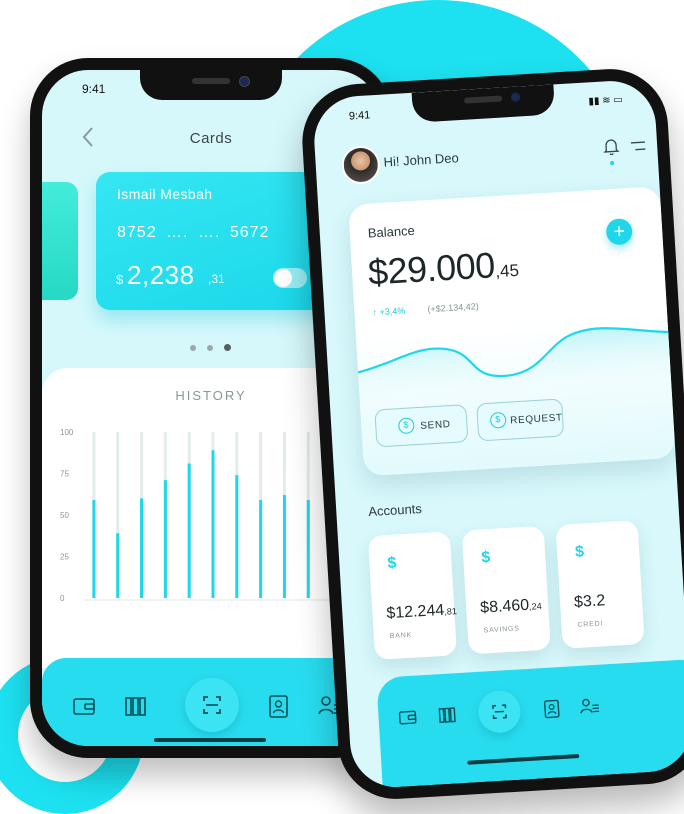  I want to click on pager-dot-active, so click(227, 347).